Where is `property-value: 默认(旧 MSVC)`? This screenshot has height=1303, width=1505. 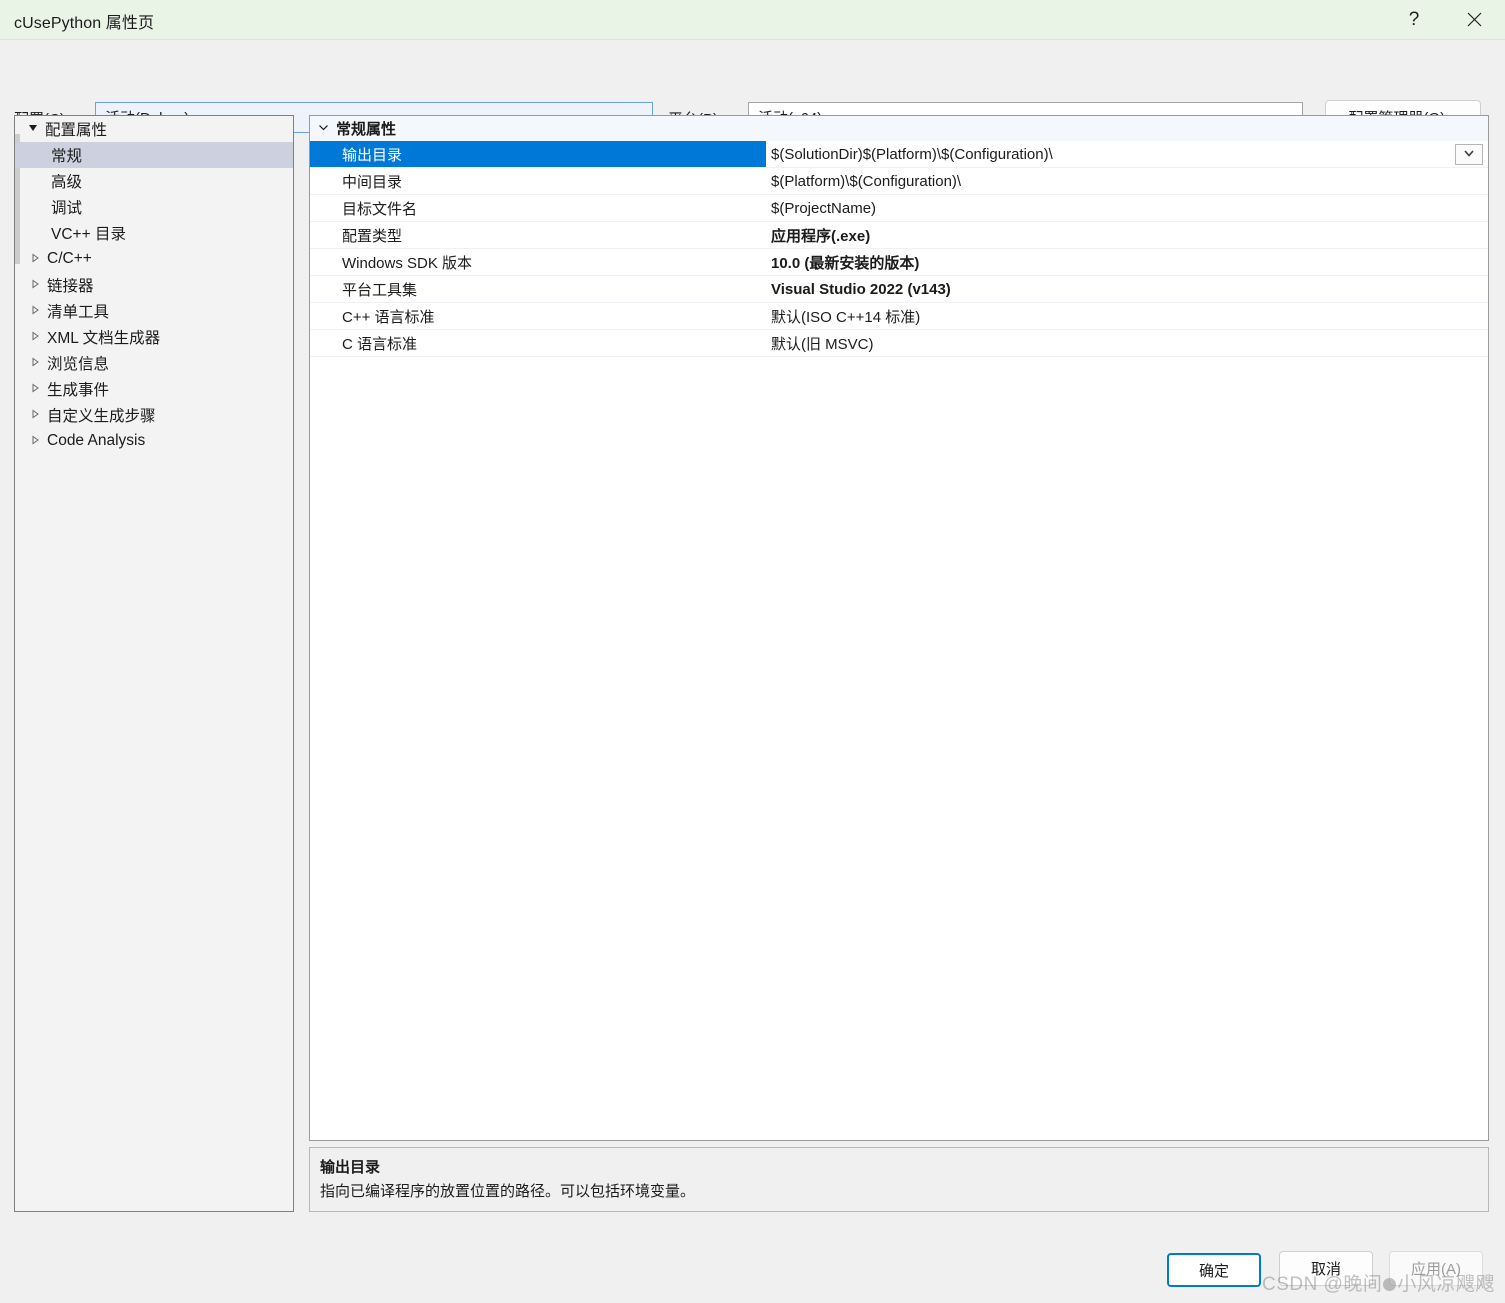
property-value: 默认(旧 MSVC) is located at coordinates (1127, 343).